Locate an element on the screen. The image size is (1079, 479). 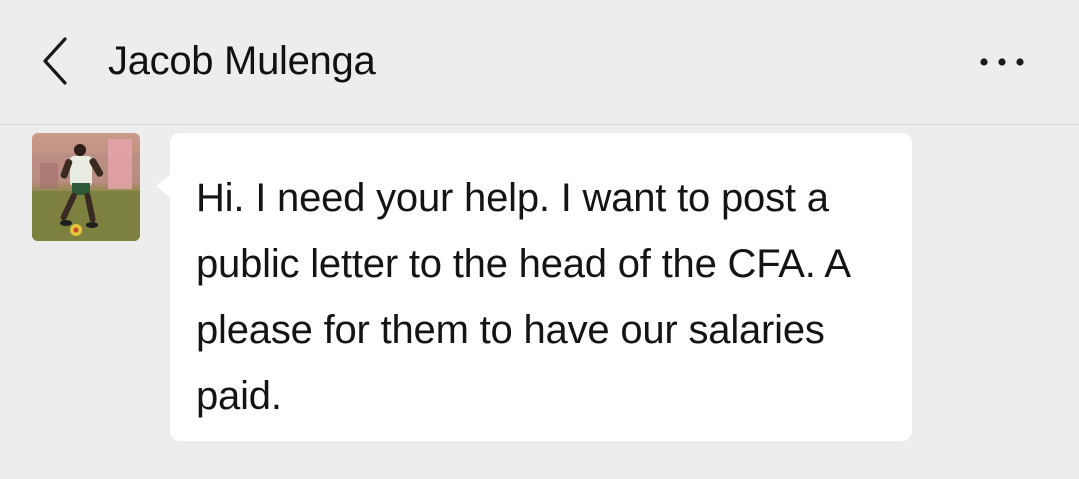
more-dots-icon is located at coordinates (1002, 62).